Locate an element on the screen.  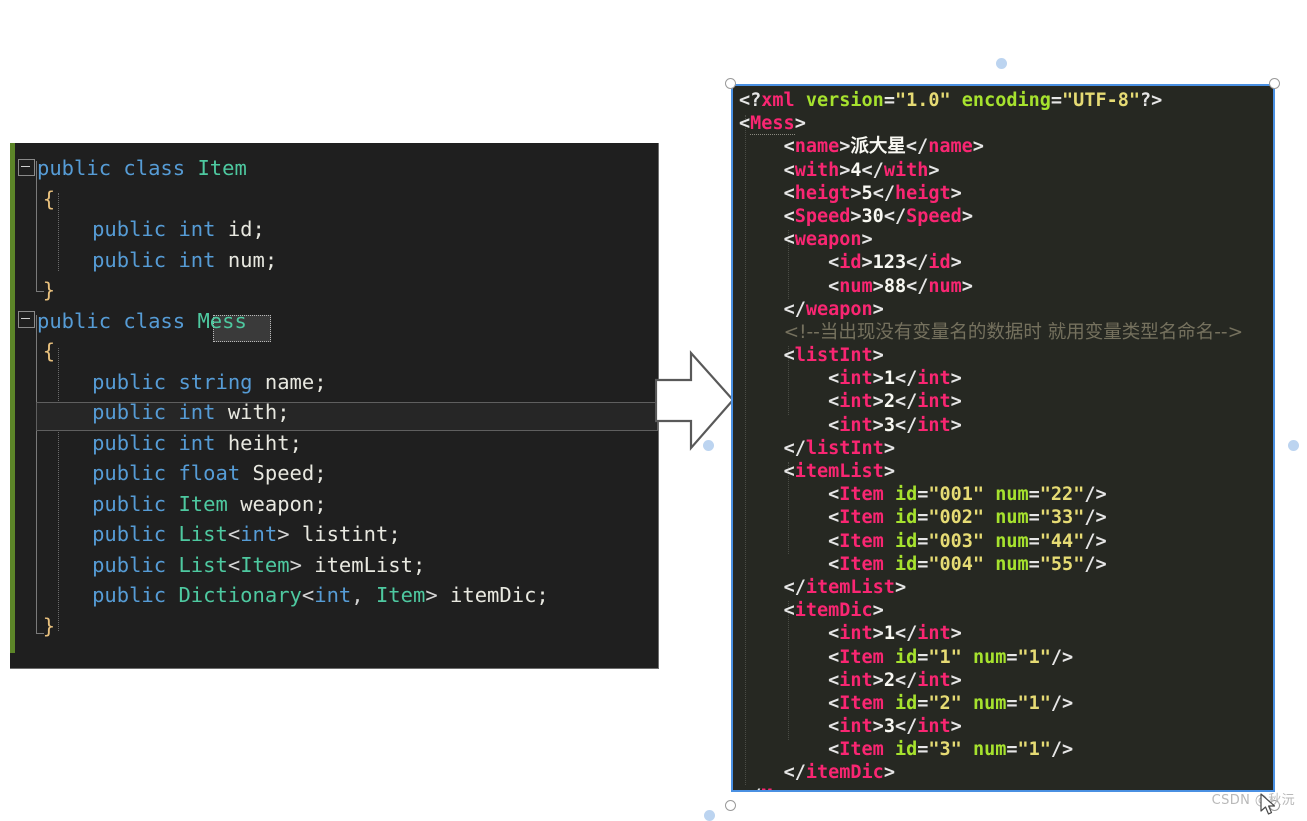
handle-bottom-left is located at coordinates (730, 805).